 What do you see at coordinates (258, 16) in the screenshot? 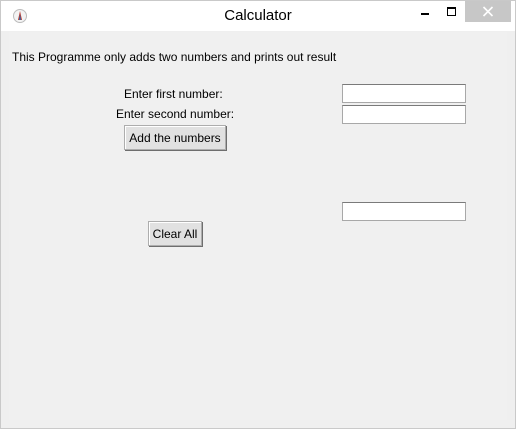
I see `title-bar: Calculator` at bounding box center [258, 16].